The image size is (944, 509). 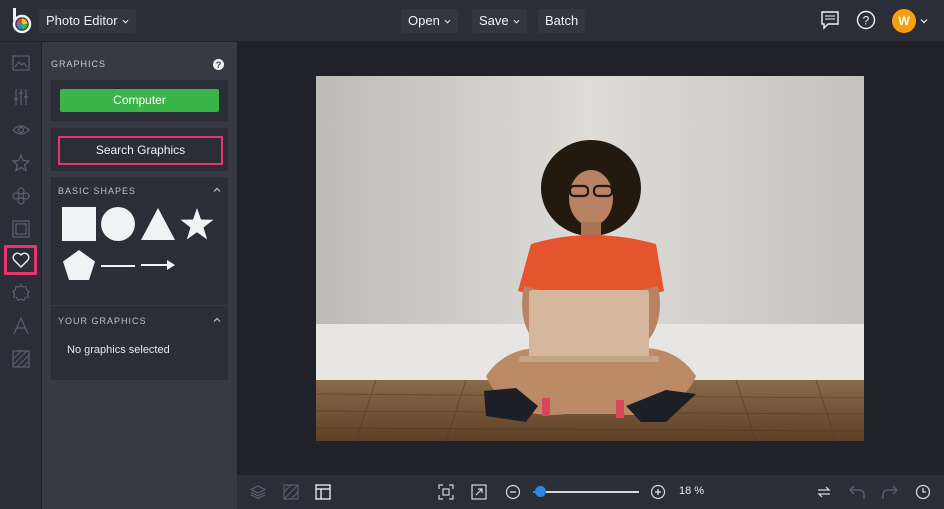 What do you see at coordinates (158, 265) in the screenshot?
I see `arrow-shape` at bounding box center [158, 265].